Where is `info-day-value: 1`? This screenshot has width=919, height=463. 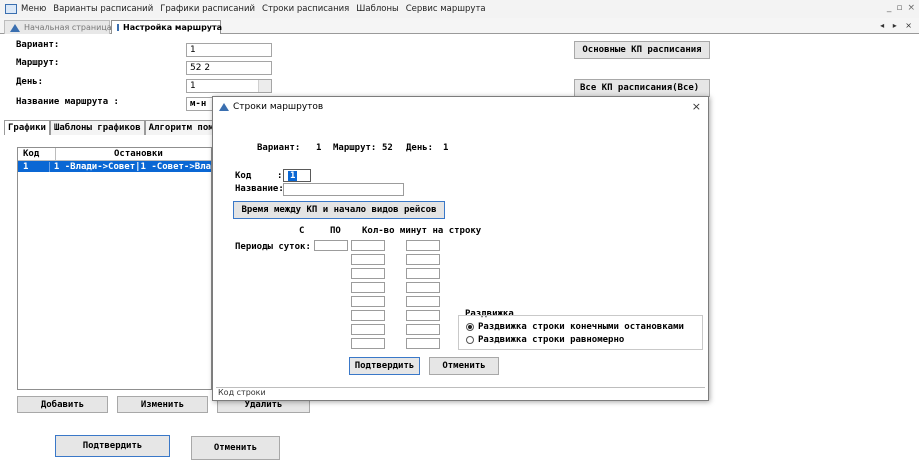 info-day-value: 1 is located at coordinates (446, 148).